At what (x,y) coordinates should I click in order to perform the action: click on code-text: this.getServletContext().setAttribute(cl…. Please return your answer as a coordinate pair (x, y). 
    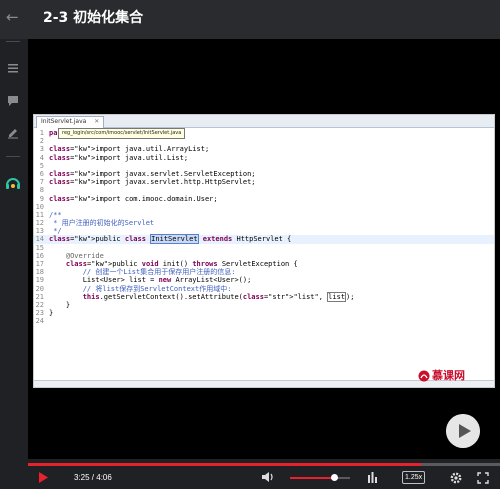
    Looking at the image, I should click on (218, 296).